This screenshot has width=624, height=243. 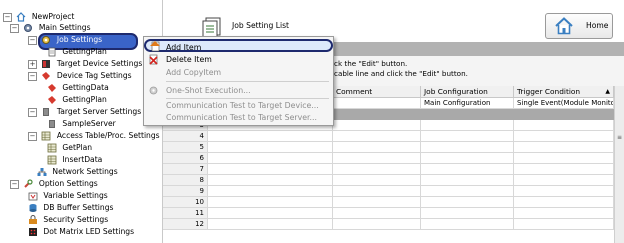 What do you see at coordinates (68, 220) in the screenshot?
I see `tree-item-security-settings: Security Settings` at bounding box center [68, 220].